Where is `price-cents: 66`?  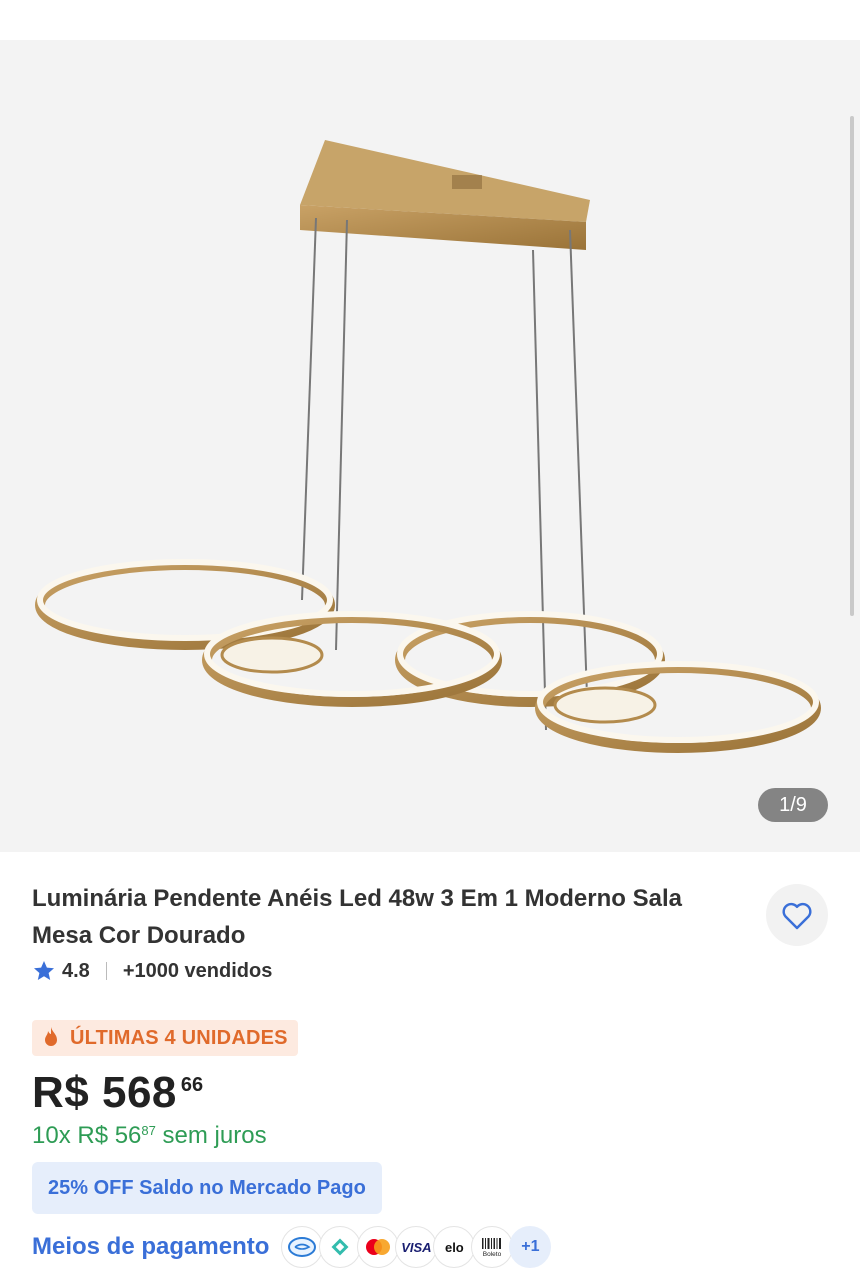
price-cents: 66 is located at coordinates (192, 1085).